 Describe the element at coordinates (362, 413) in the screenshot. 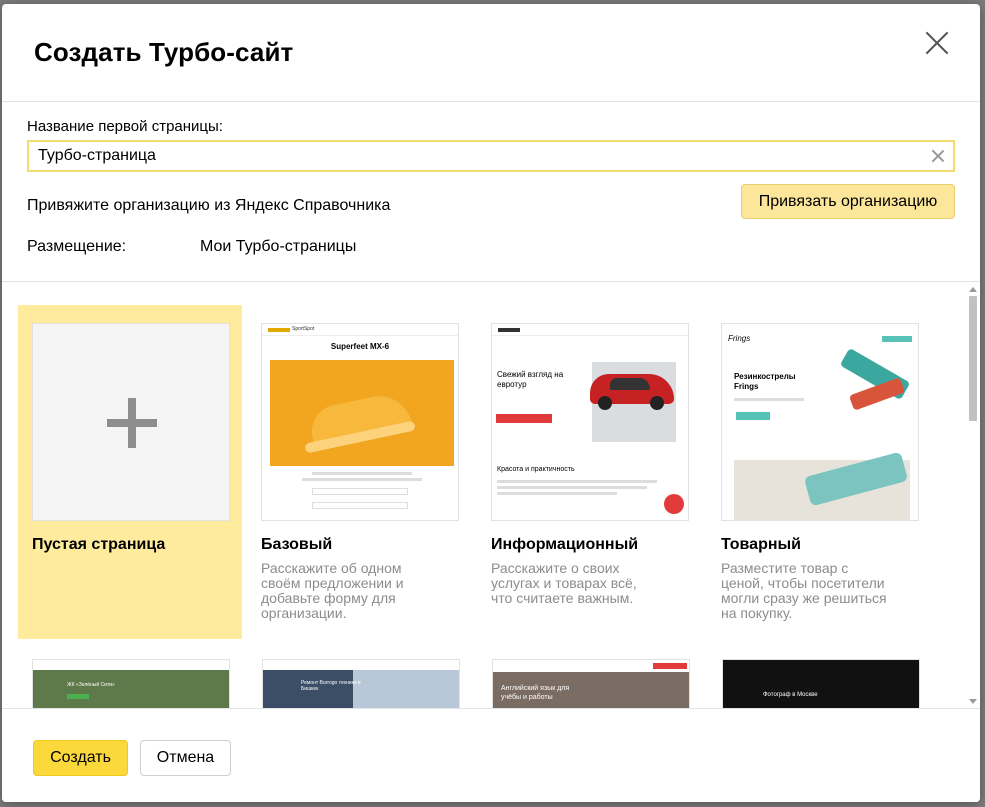

I see `preview-image` at that location.